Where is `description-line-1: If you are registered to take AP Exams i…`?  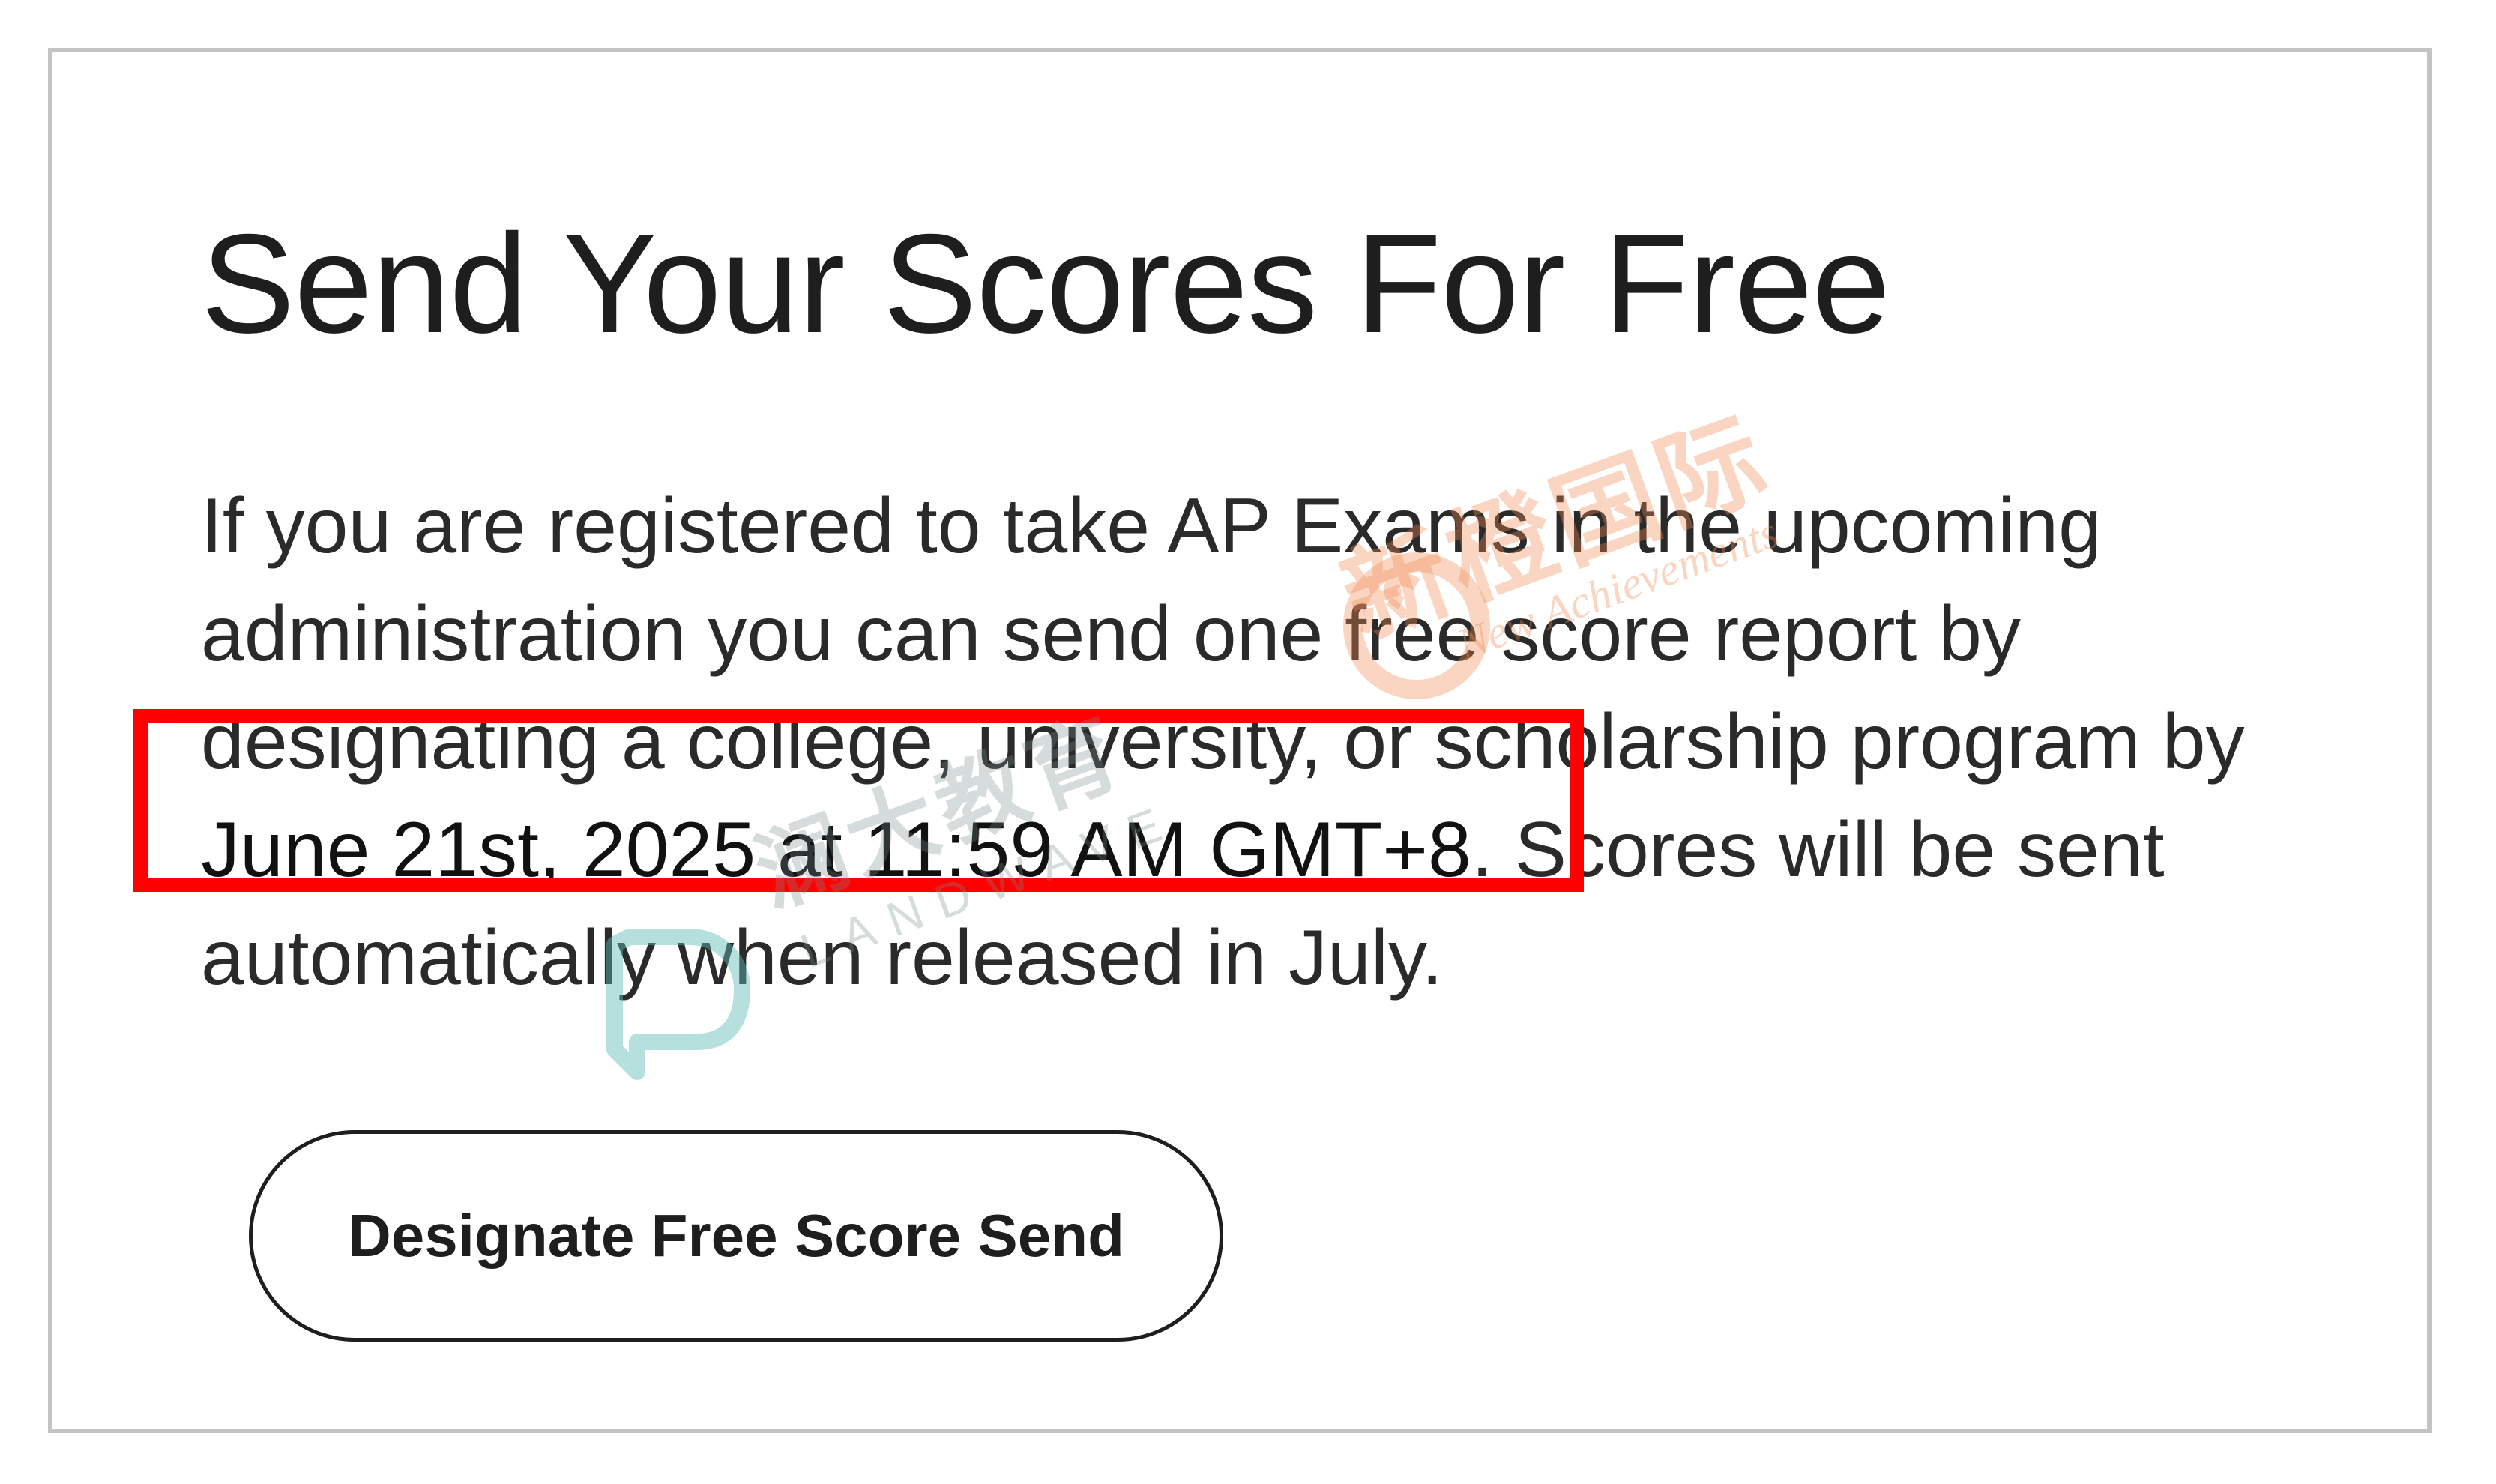
description-line-1: If you are registered to take AP Exams i… is located at coordinates (1151, 526).